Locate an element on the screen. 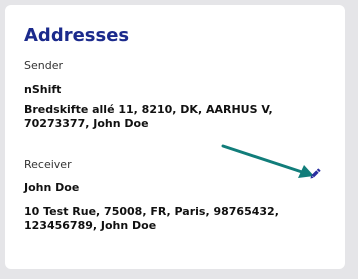  sender-name: nShift is located at coordinates (43, 89).